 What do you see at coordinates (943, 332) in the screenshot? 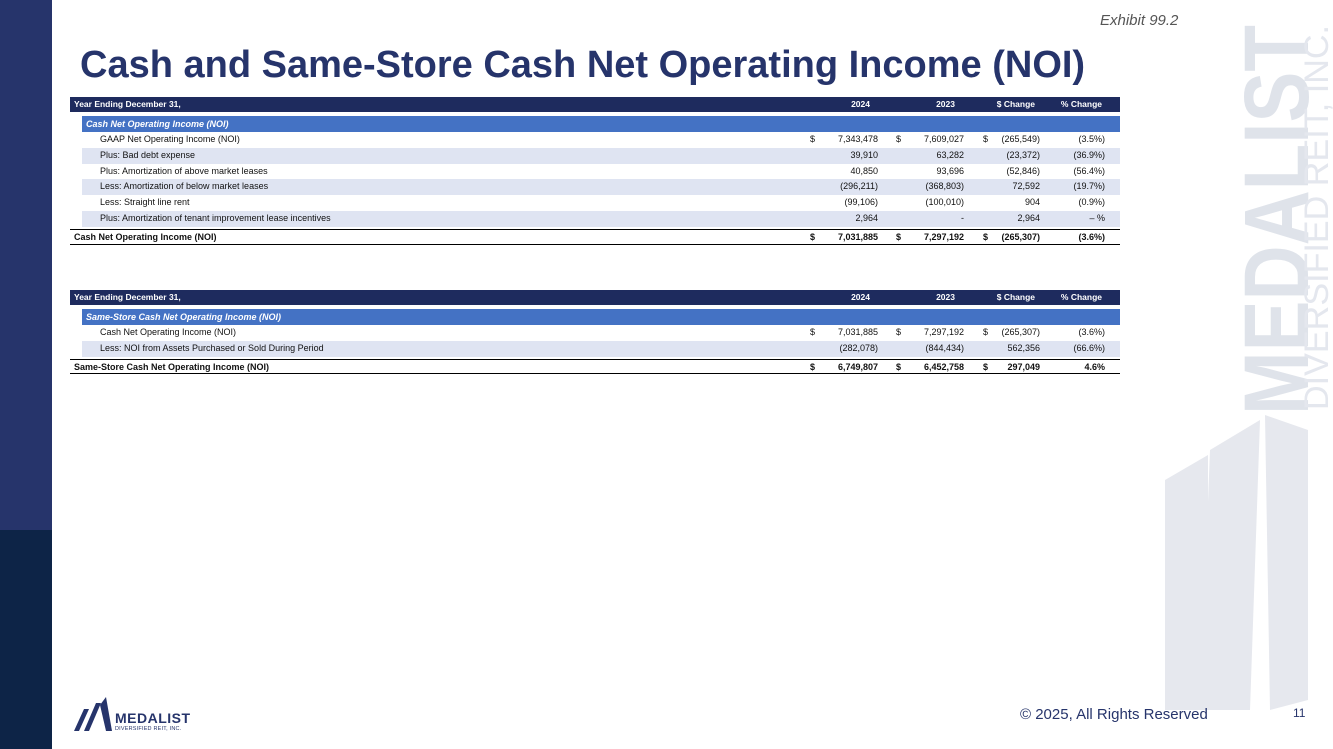
I see `value-2023: 7,297,192` at bounding box center [943, 332].